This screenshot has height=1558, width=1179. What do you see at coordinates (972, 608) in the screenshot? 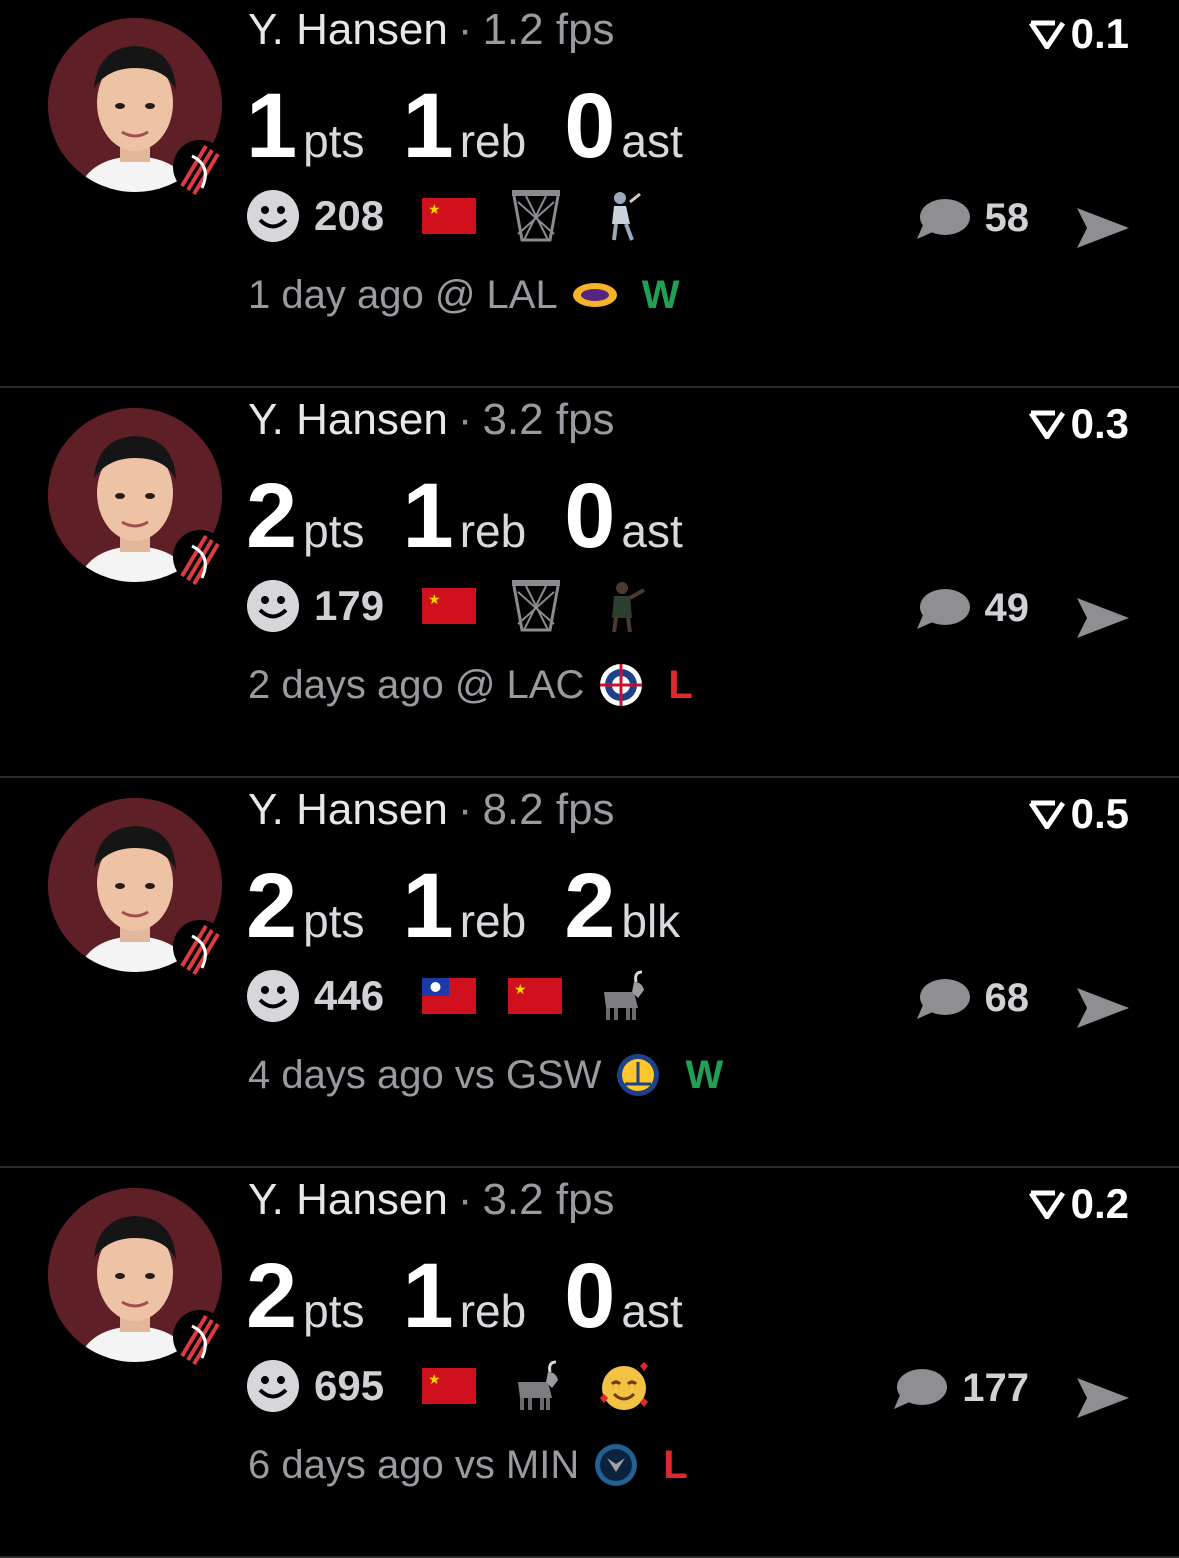
I see `comments-button: 49` at bounding box center [972, 608].